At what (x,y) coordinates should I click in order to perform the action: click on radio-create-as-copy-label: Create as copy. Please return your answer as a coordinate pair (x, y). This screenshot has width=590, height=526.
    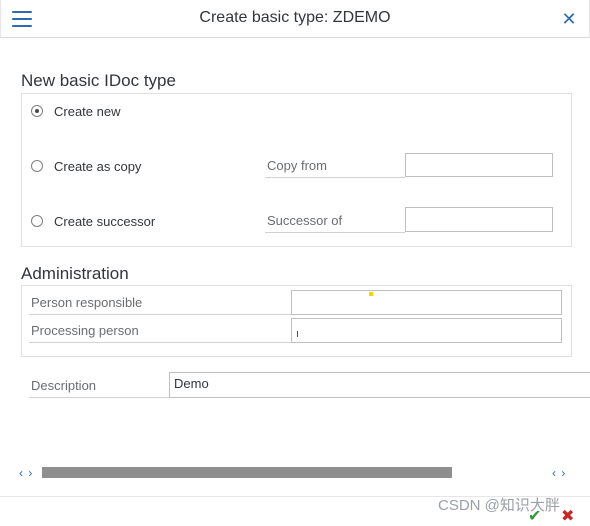
    Looking at the image, I should click on (98, 166).